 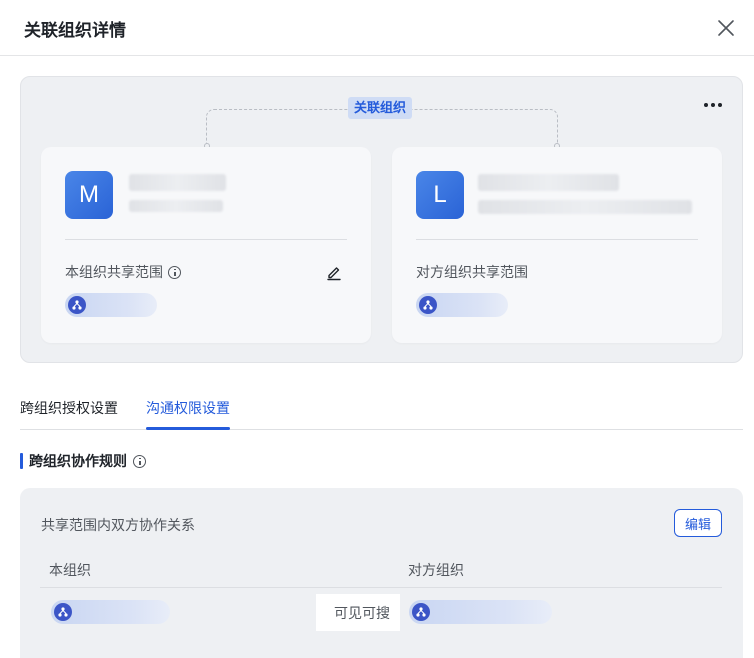 I want to click on peer-scope-label: 对方组织共享范围, so click(x=472, y=272).